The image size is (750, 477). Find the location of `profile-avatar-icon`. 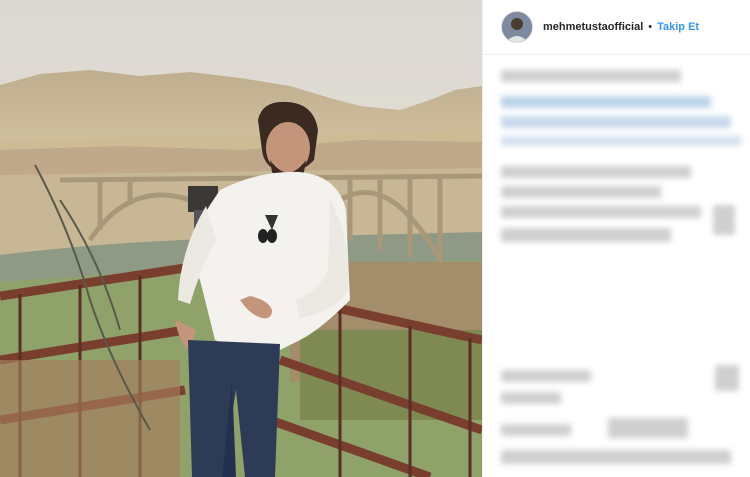

profile-avatar-icon is located at coordinates (517, 27).